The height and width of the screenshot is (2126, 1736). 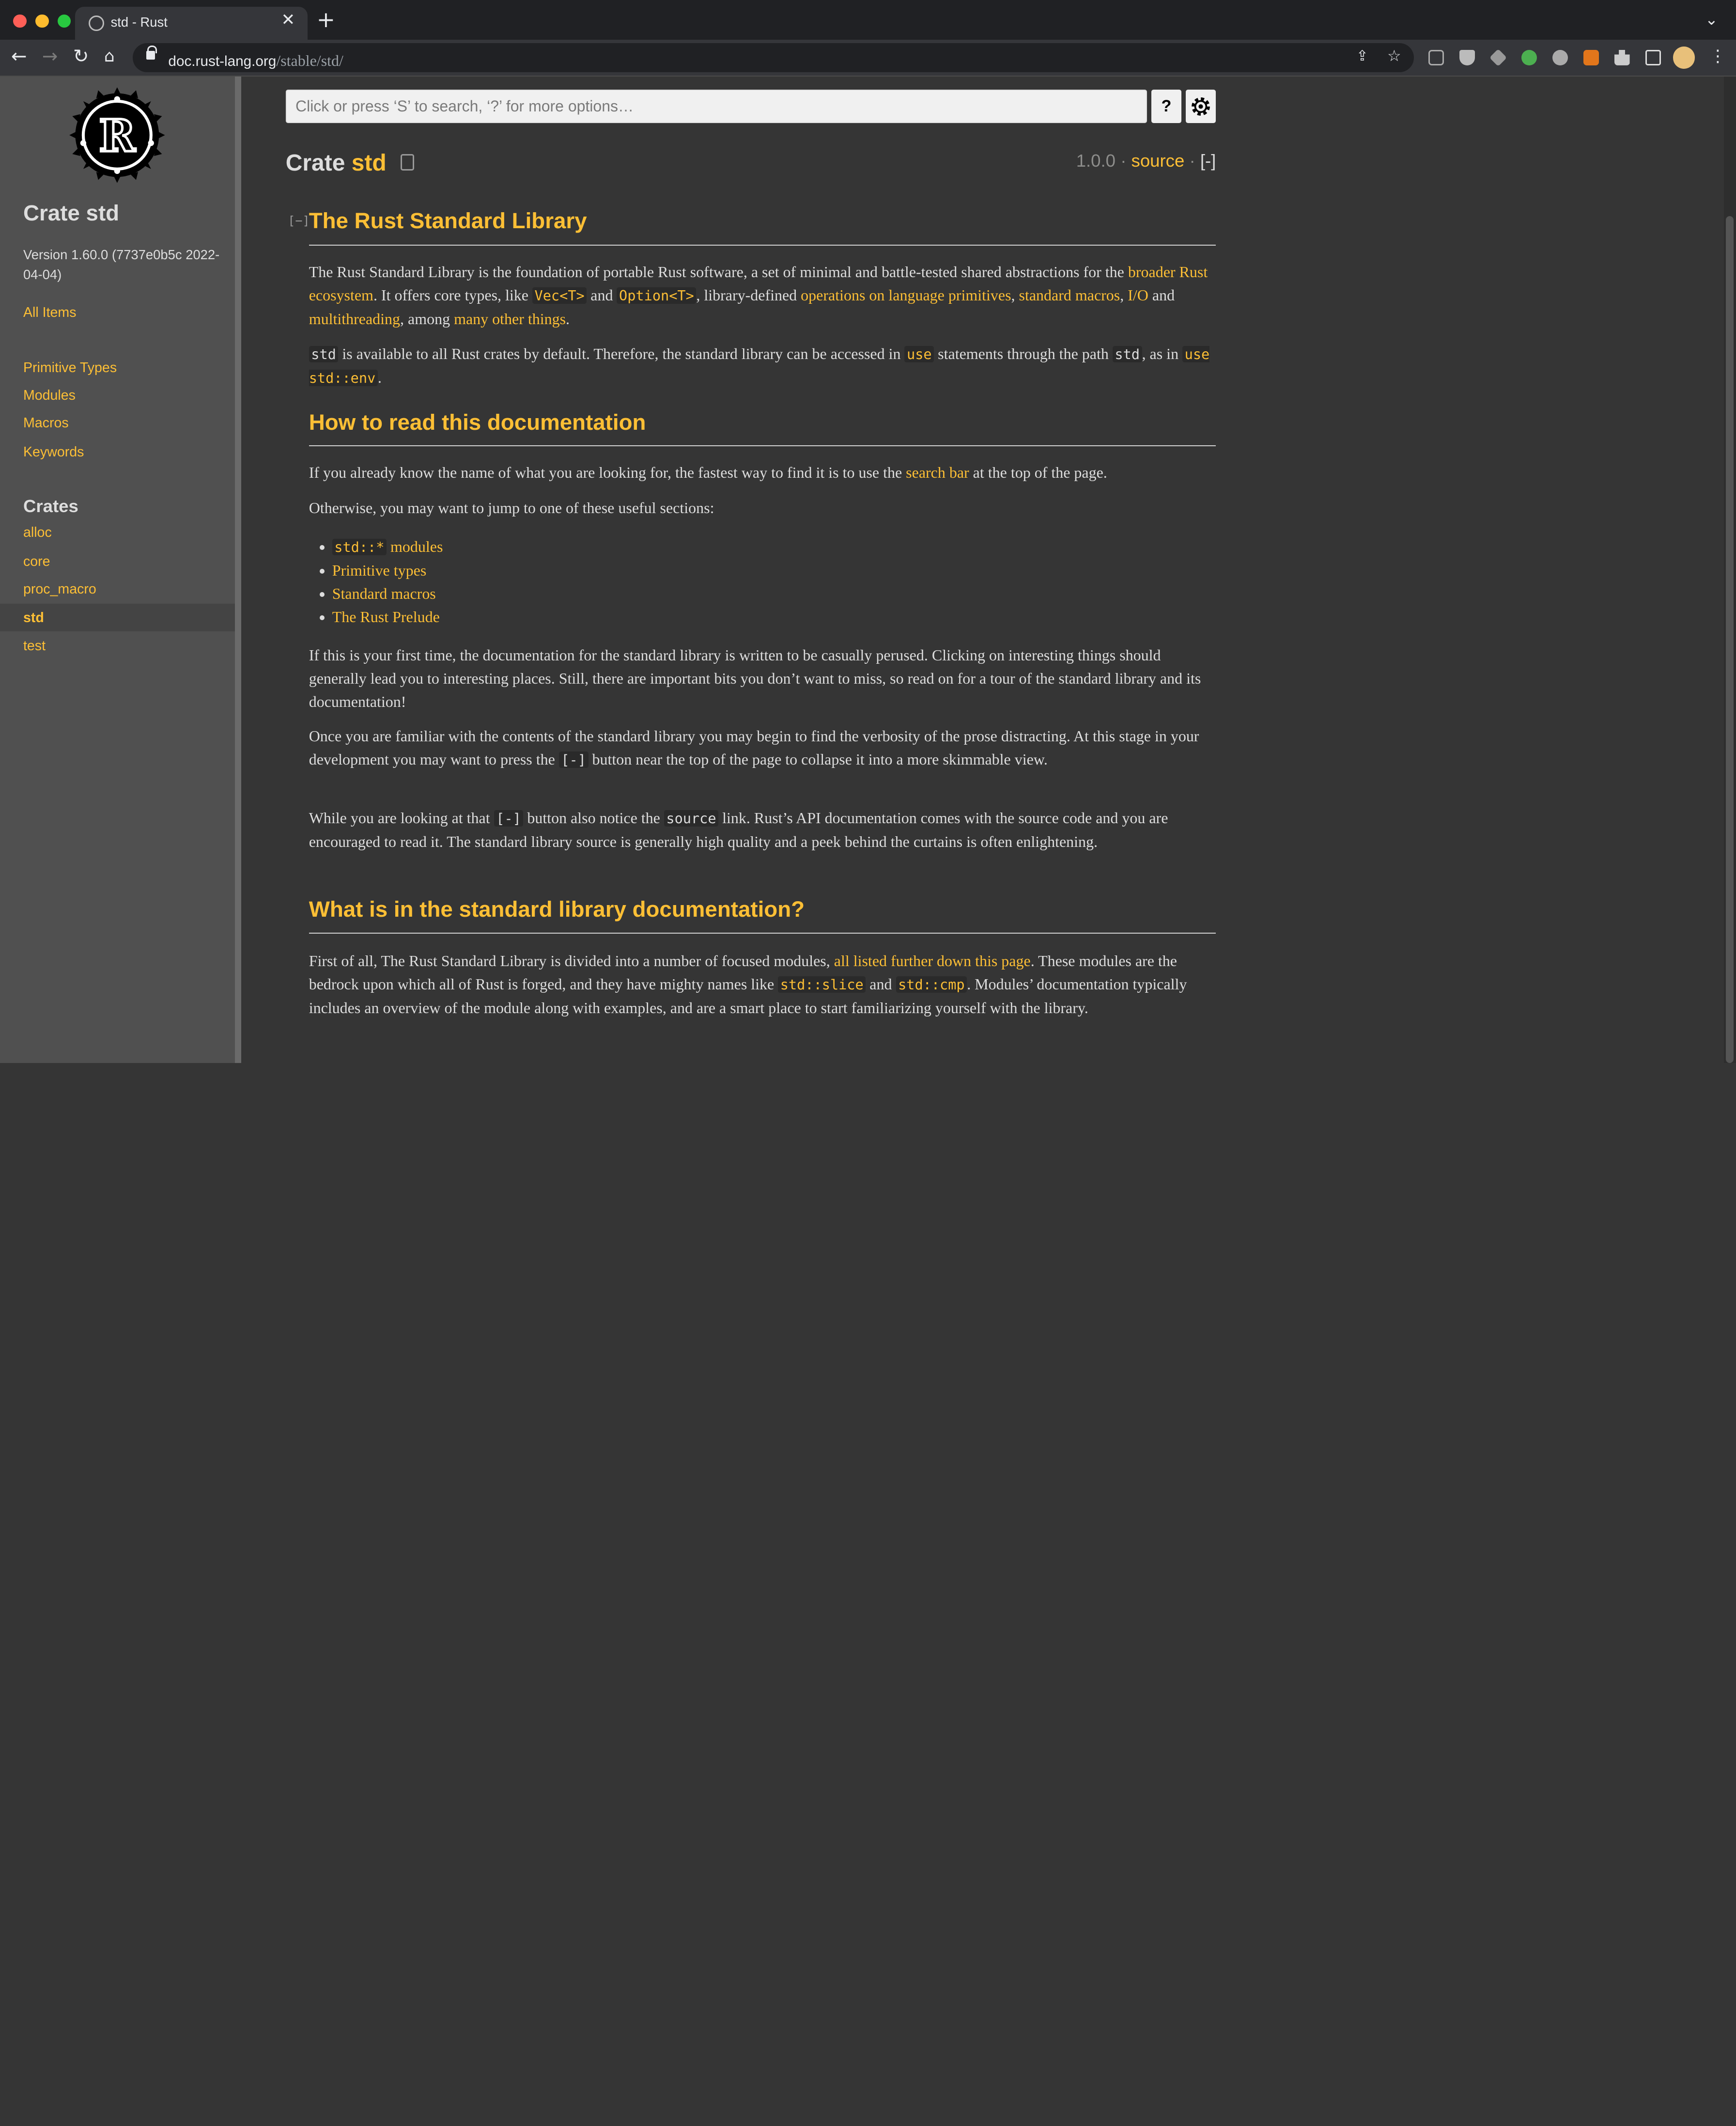 What do you see at coordinates (1096, 160) in the screenshot?
I see `since-version: 1.0.0` at bounding box center [1096, 160].